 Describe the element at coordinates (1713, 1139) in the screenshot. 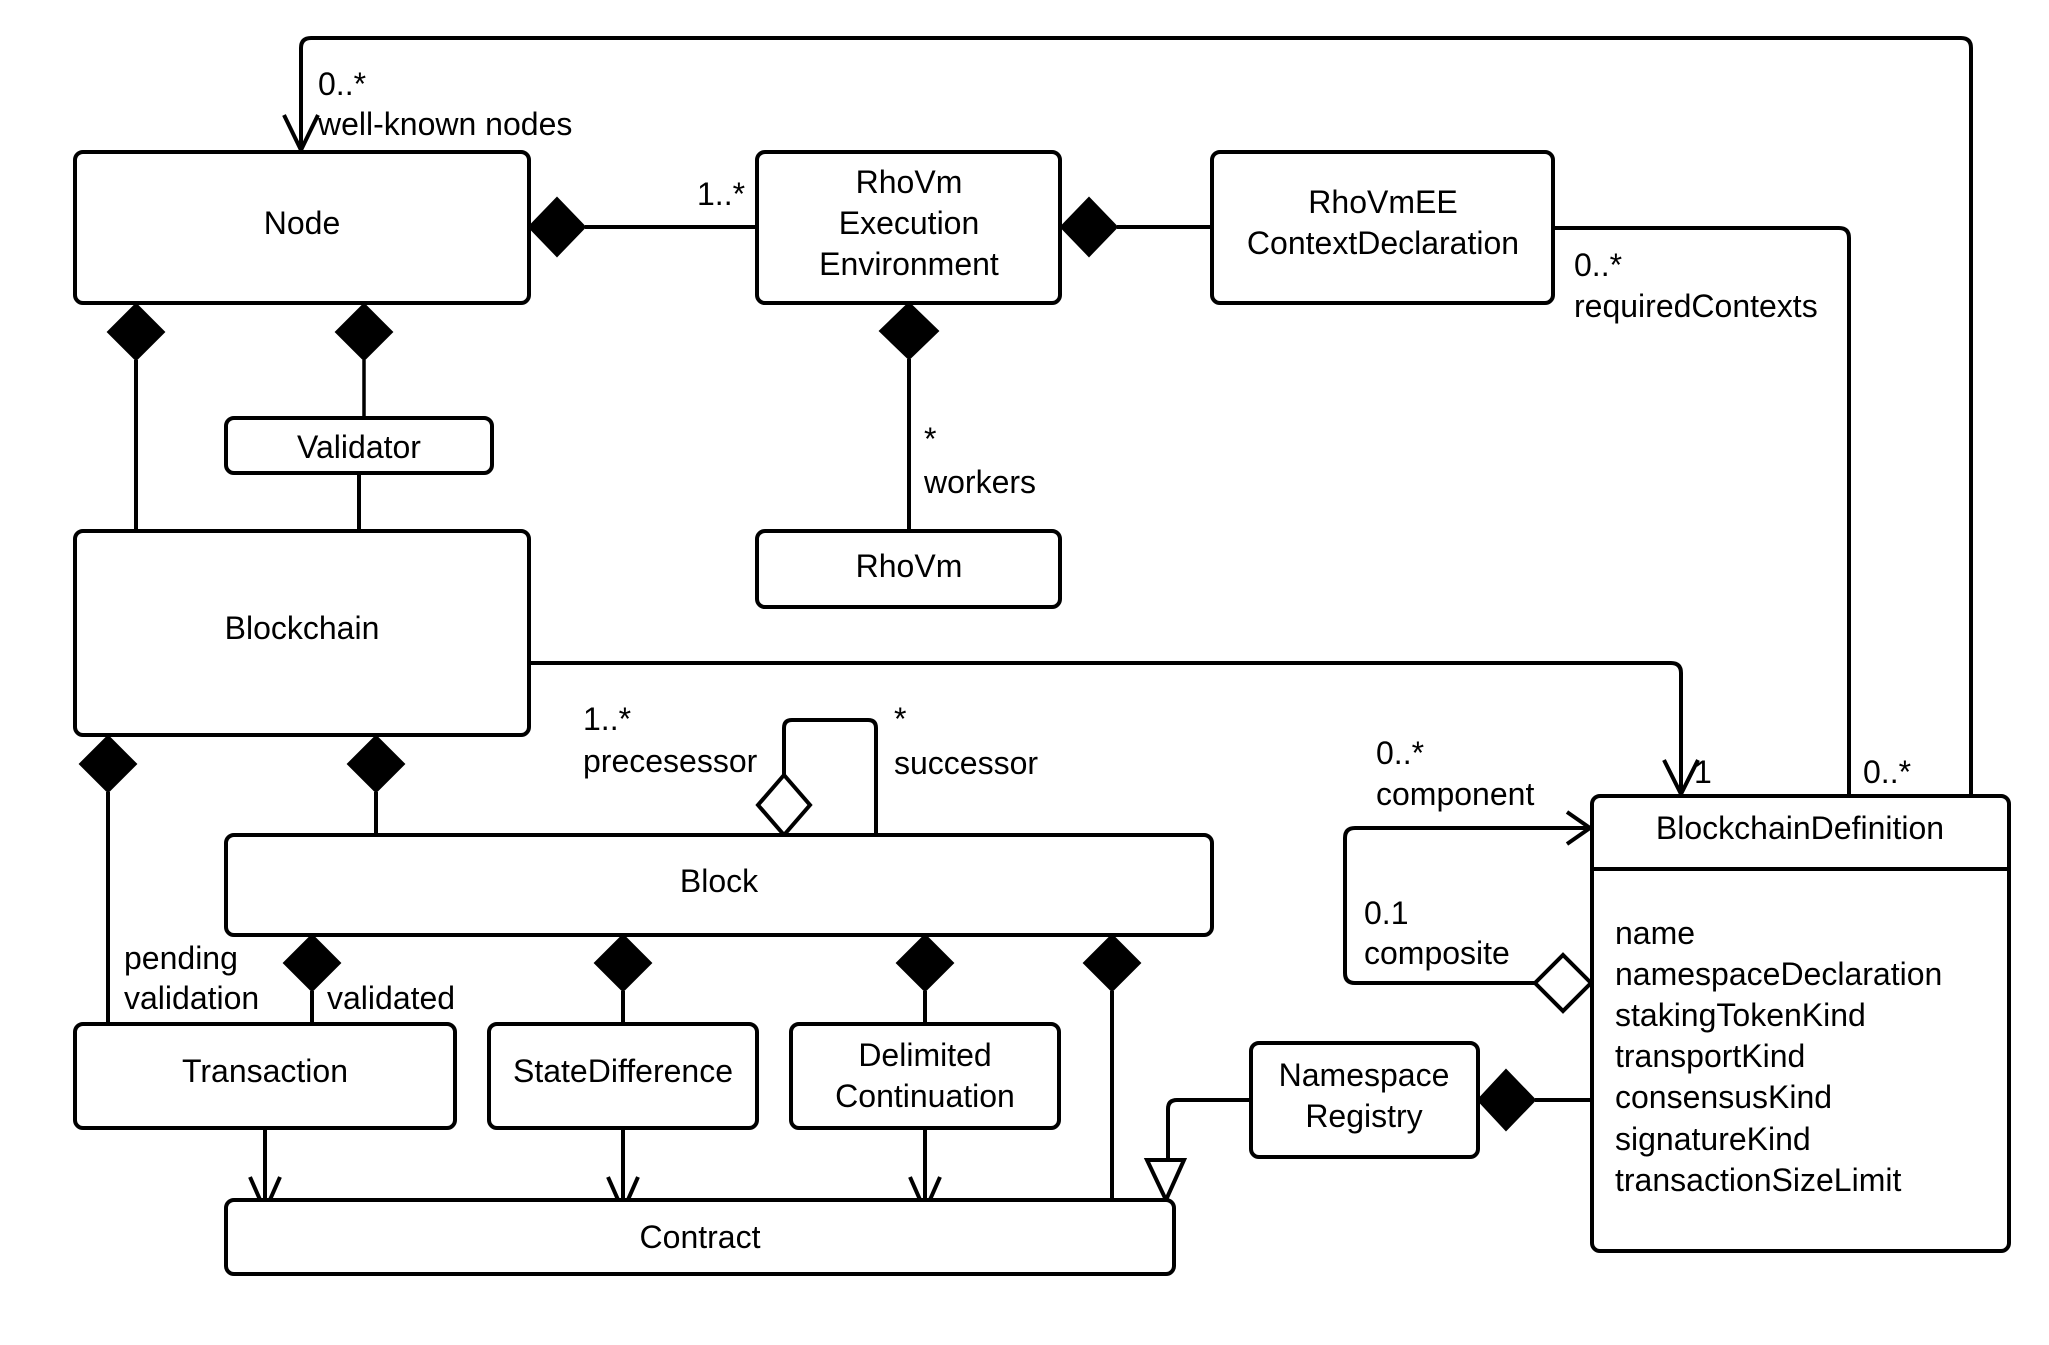

I see `attribute-signature-kind: signatureKind` at that location.